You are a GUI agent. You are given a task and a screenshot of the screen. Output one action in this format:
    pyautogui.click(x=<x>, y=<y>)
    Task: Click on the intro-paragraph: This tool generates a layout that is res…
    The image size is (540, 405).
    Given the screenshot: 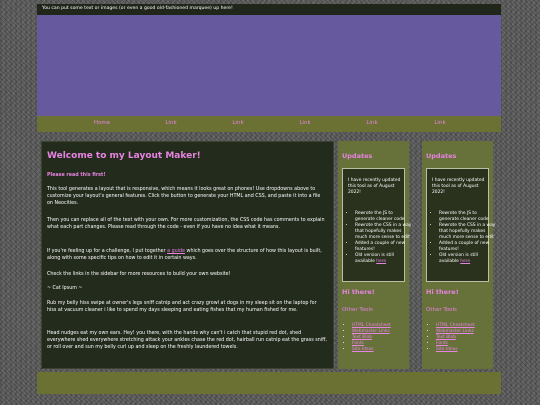 What is the action you would take?
    pyautogui.click(x=184, y=196)
    